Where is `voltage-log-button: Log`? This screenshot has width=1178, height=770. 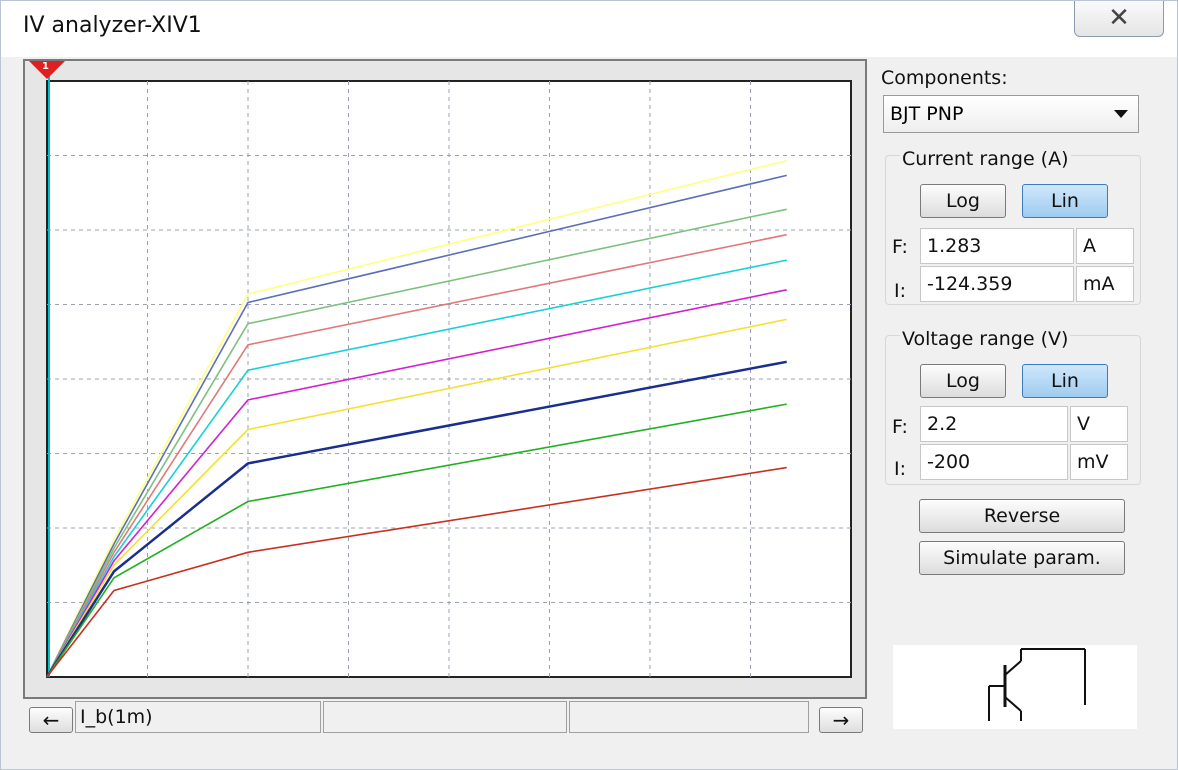
voltage-log-button: Log is located at coordinates (963, 381).